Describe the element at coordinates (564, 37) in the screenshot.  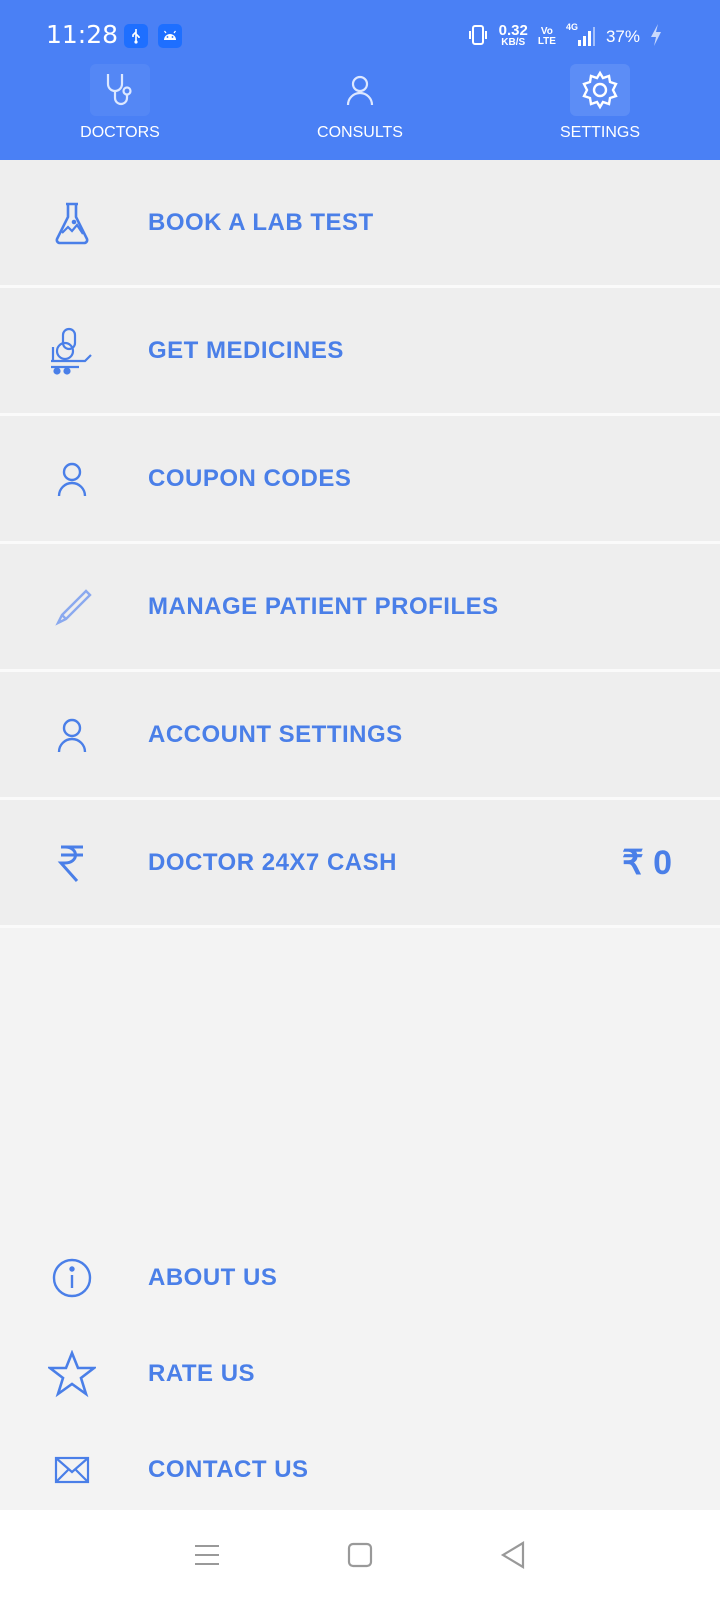
I see `status-right: 0.32 KB/S Vo LTE 4G 37%` at that location.